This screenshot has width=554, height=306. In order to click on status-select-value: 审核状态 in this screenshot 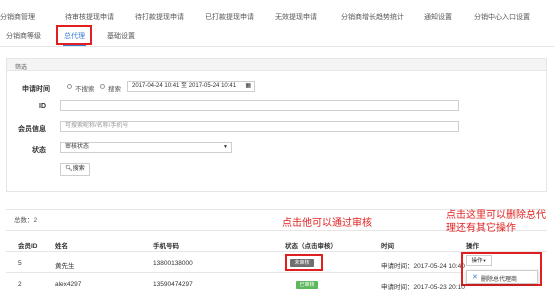, I will do `click(77, 147)`.